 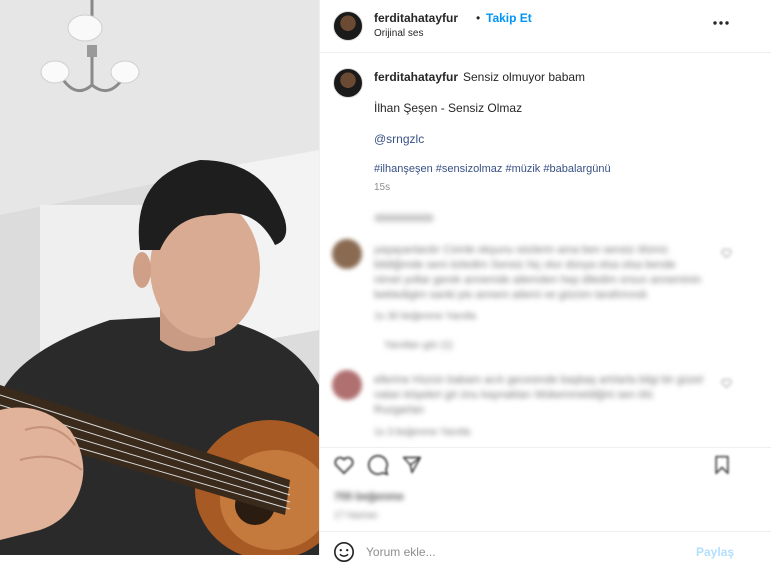 I want to click on comment-box-divider, so click(x=545, y=531).